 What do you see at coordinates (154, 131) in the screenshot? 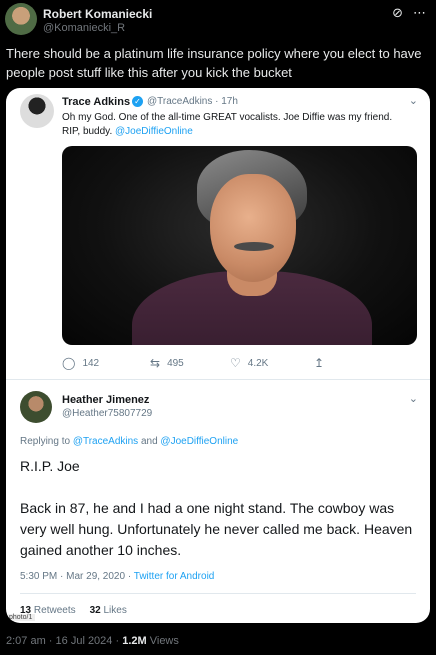
I see `quoted-mention: @JoeDiffieOnline` at bounding box center [154, 131].